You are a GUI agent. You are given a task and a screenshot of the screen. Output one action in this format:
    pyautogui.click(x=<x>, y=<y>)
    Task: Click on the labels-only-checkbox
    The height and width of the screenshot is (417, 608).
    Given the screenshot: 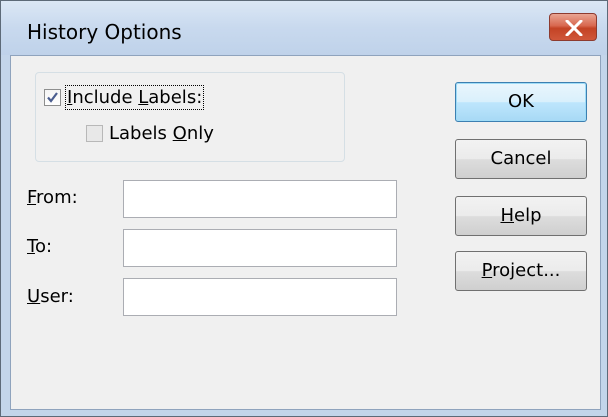 What is the action you would take?
    pyautogui.click(x=94, y=133)
    